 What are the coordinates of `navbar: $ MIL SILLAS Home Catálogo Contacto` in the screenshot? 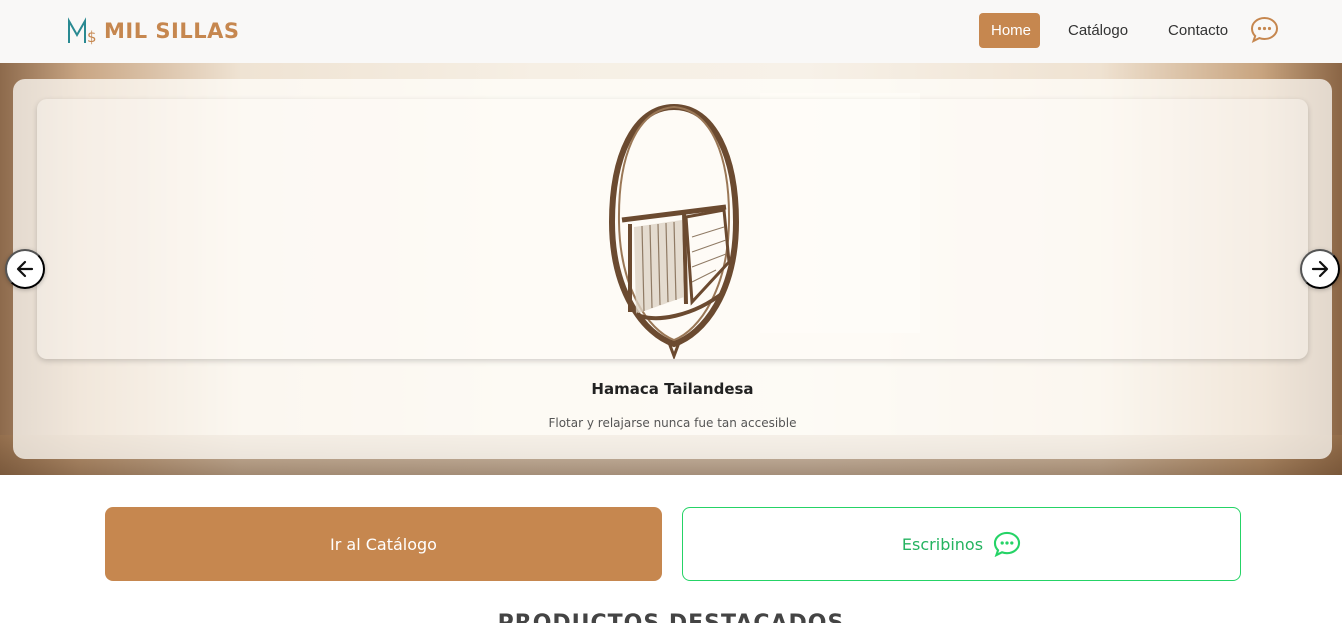 It's located at (671, 31).